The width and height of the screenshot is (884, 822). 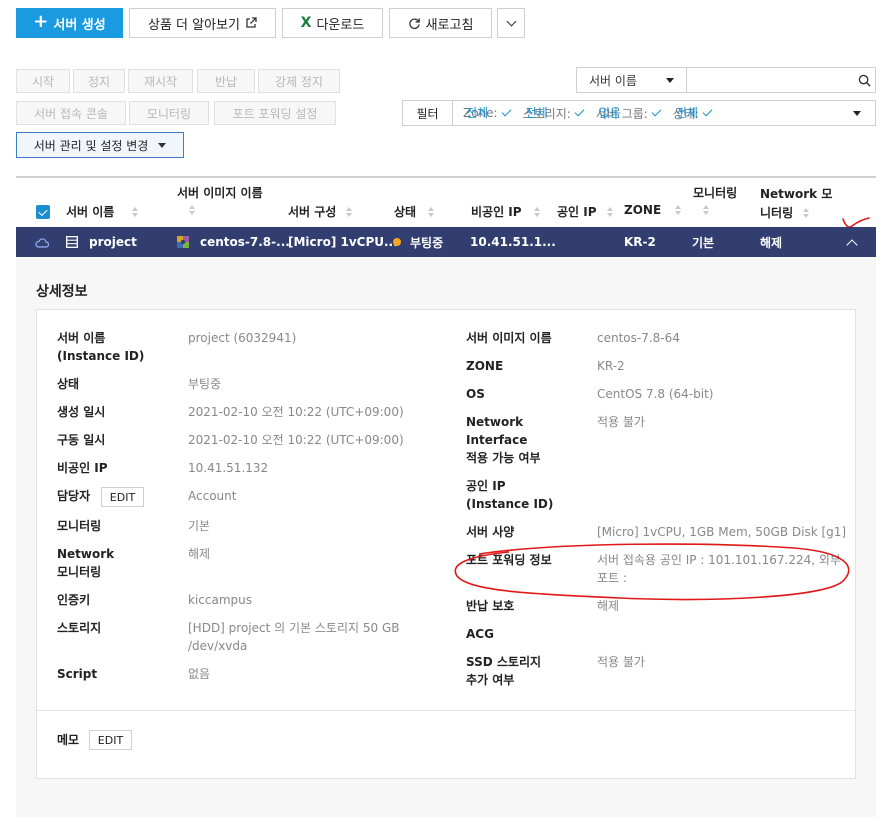 What do you see at coordinates (652, 572) in the screenshot?
I see `red-annotation-circle` at bounding box center [652, 572].